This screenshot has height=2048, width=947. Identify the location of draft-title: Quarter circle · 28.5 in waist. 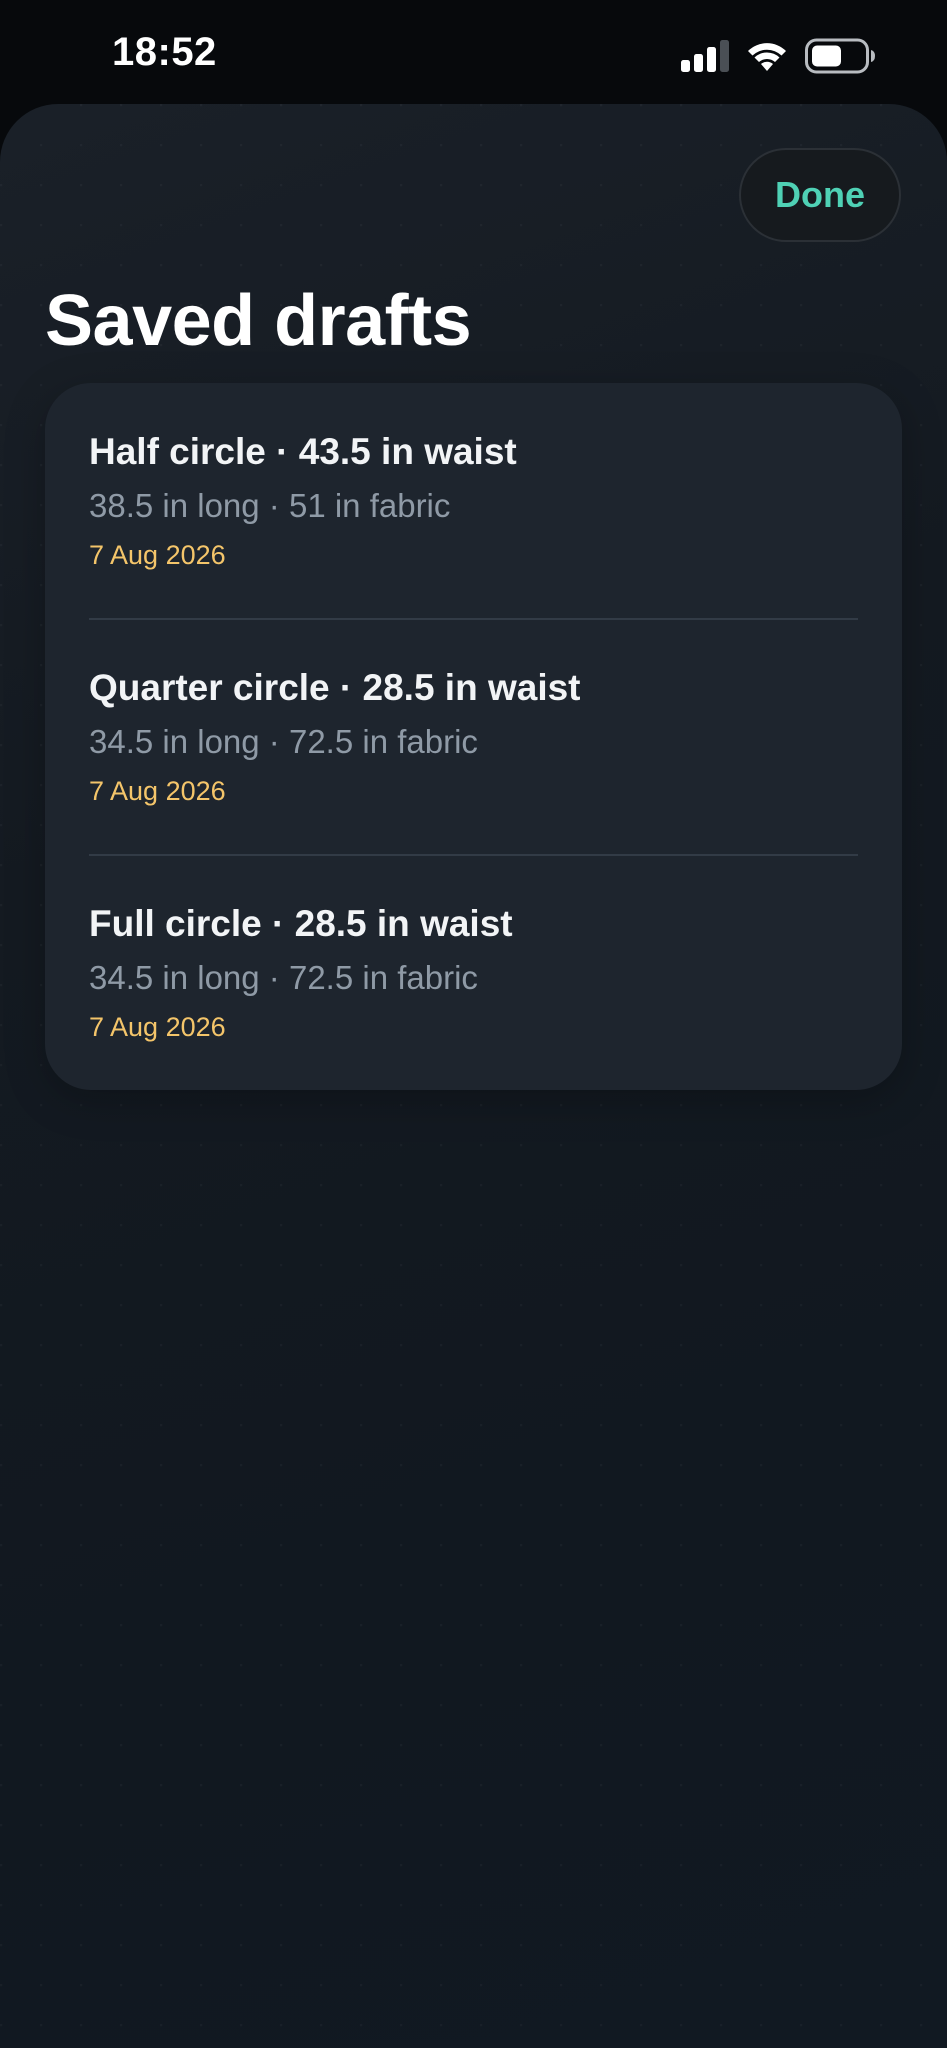
(335, 687).